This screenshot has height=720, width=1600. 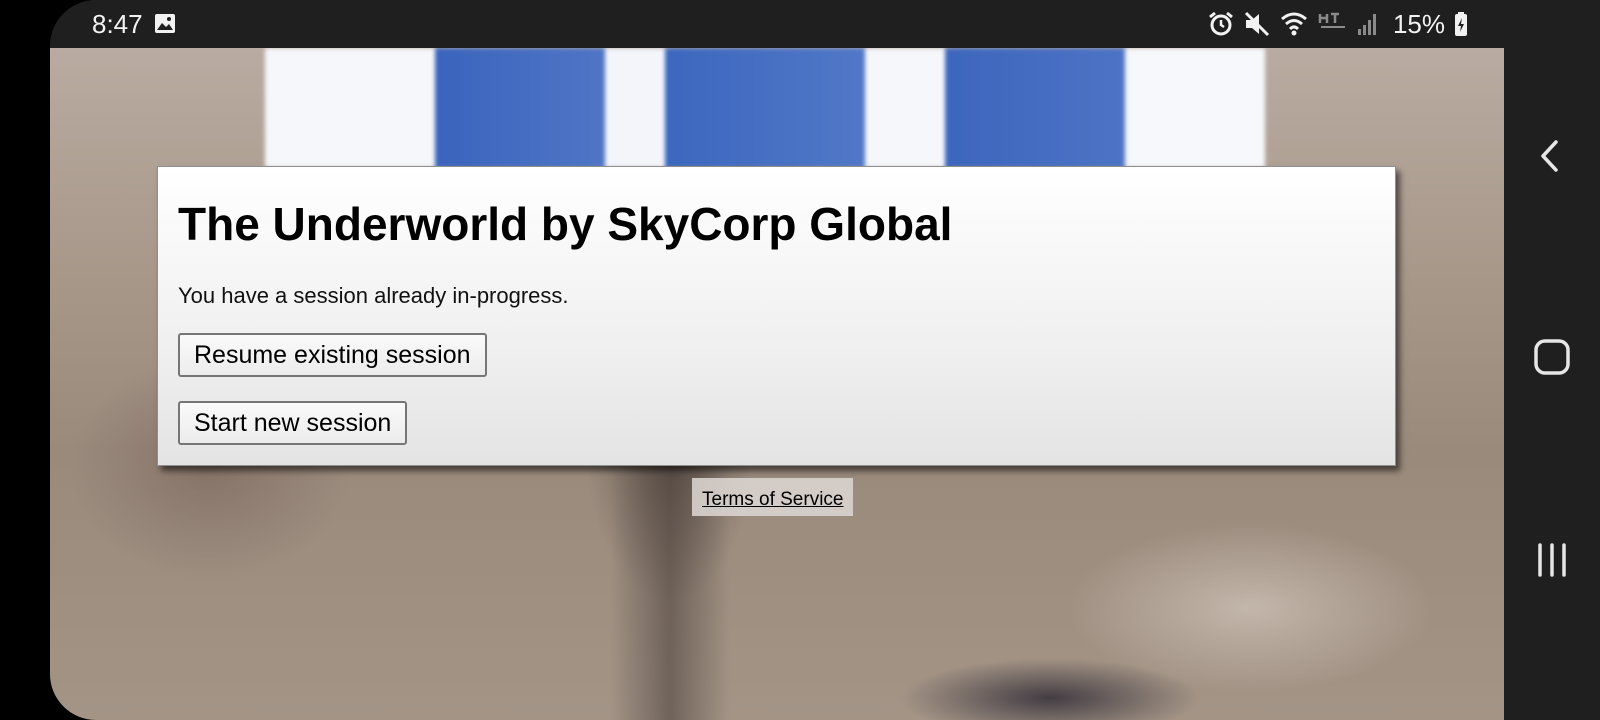 What do you see at coordinates (293, 423) in the screenshot?
I see `start-new-session-button: Start new session` at bounding box center [293, 423].